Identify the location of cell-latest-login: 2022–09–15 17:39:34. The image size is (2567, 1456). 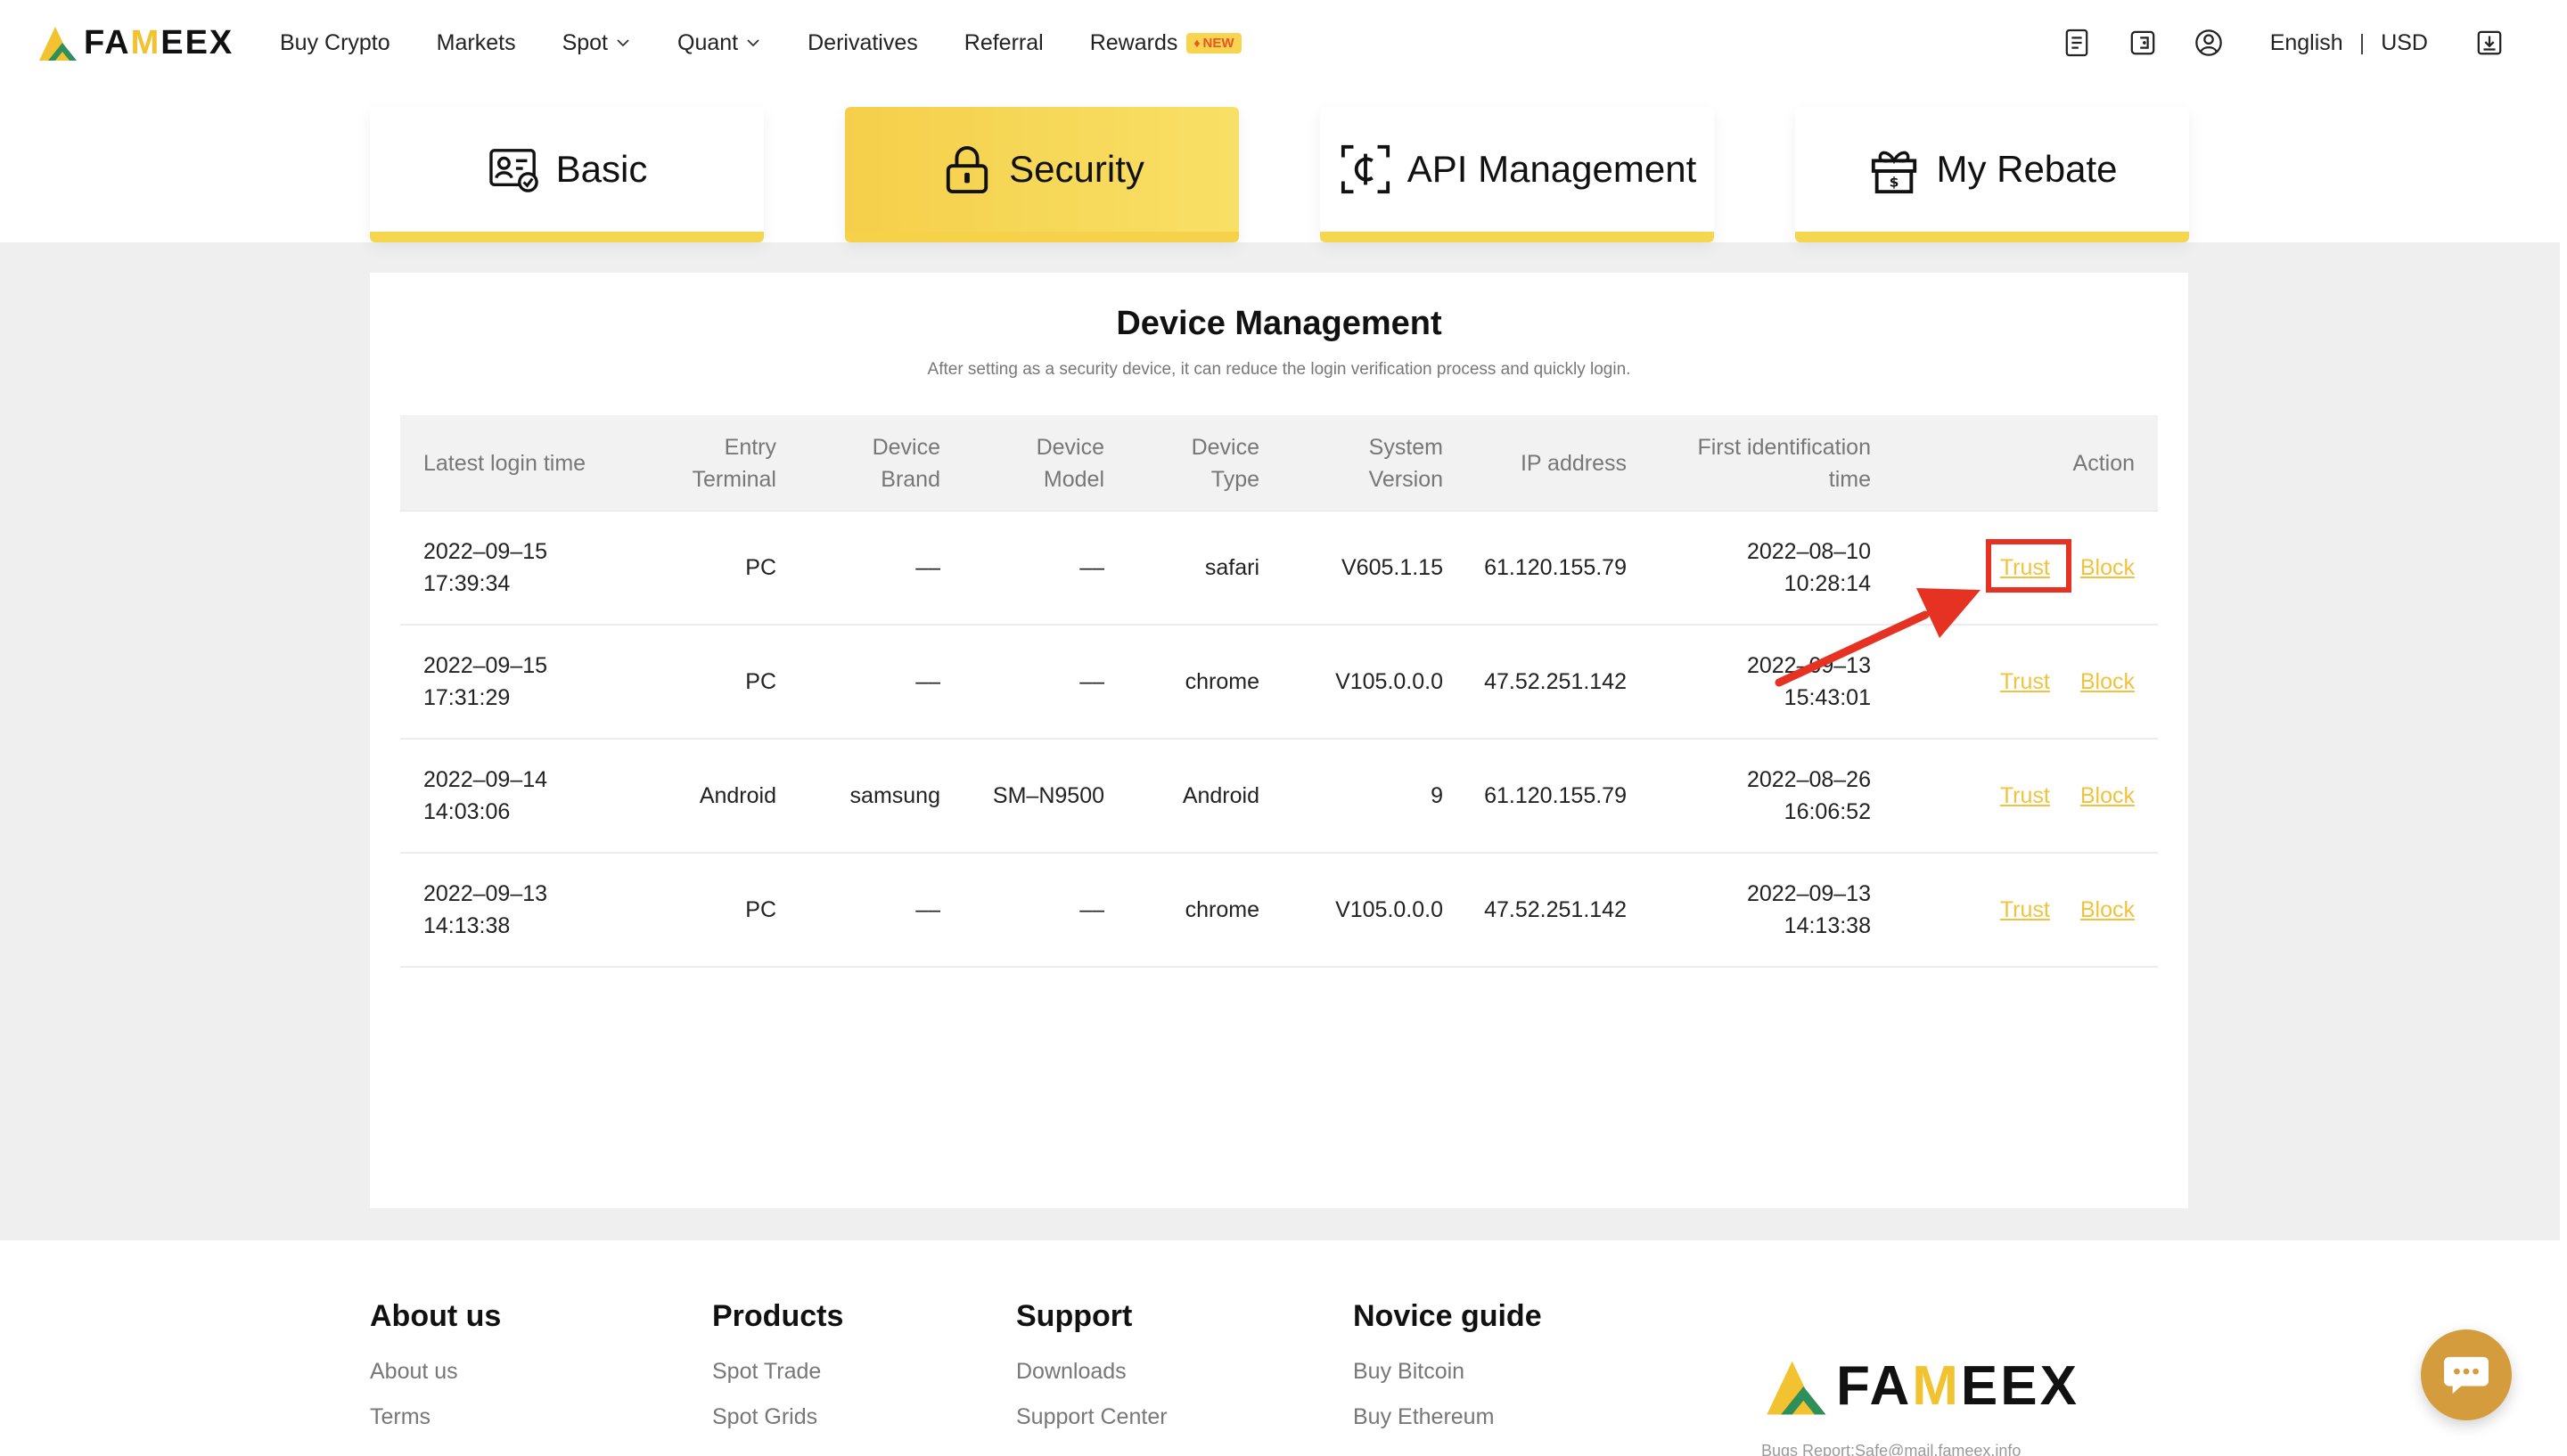
(486, 567).